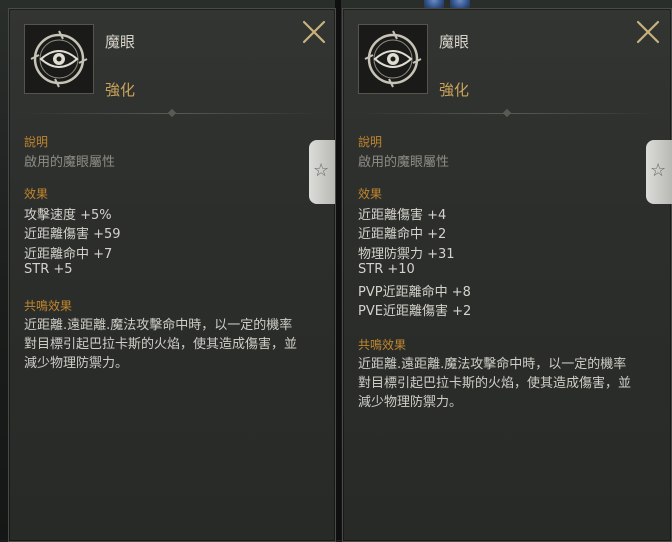 This screenshot has width=672, height=542. Describe the element at coordinates (68, 215) in the screenshot. I see `effect-line: 攻擊速度 +5%` at that location.